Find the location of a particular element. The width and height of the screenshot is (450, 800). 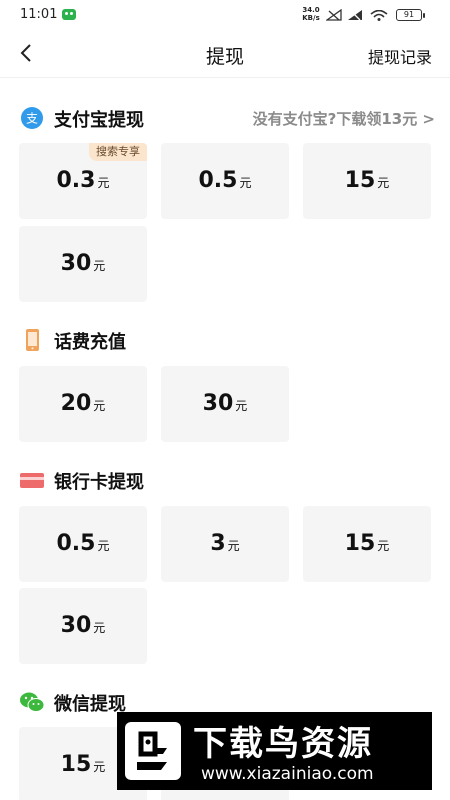

section-title: 话费充值 is located at coordinates (90, 342).